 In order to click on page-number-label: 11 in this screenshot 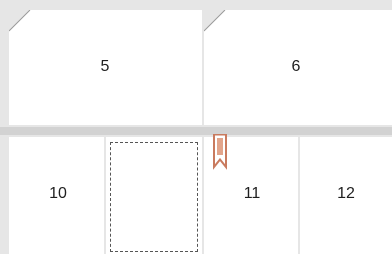, I will do `click(252, 193)`.